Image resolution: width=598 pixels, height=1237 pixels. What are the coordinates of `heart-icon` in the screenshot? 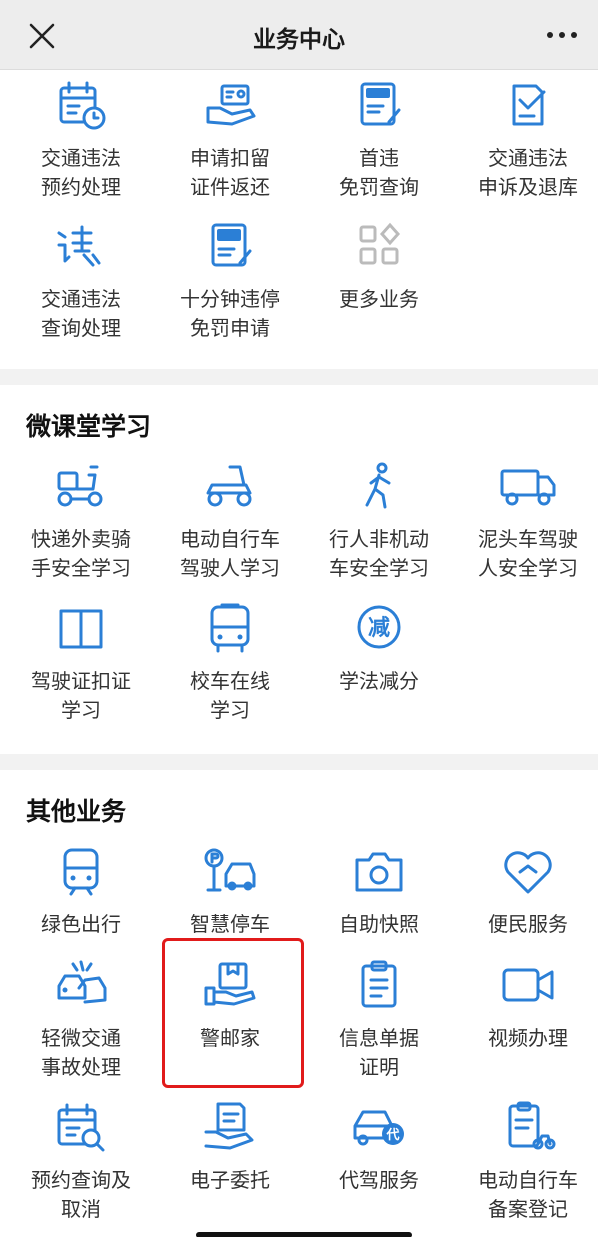 It's located at (528, 872).